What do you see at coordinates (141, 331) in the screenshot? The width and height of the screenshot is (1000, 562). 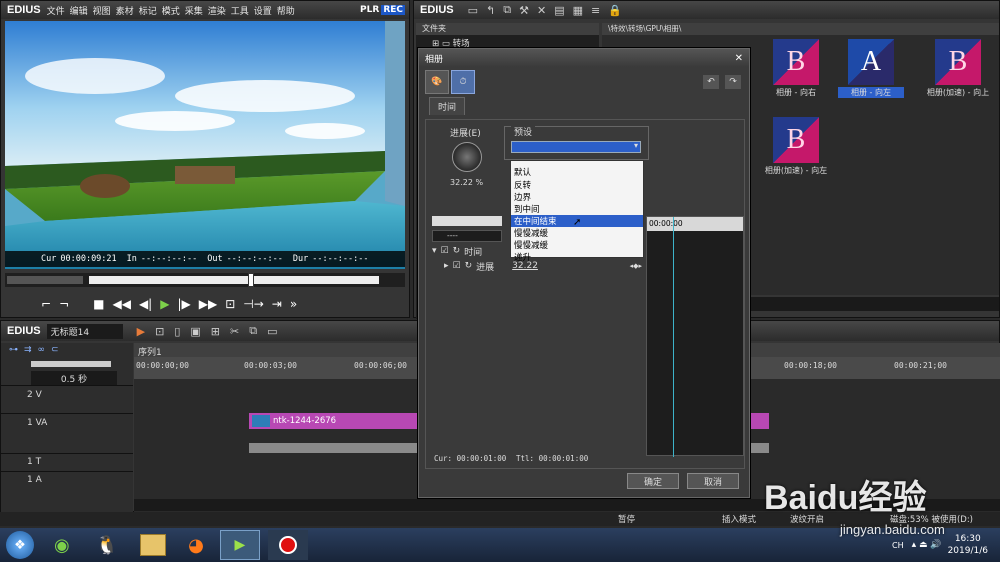 I see `new-sequence-icon: ▶` at bounding box center [141, 331].